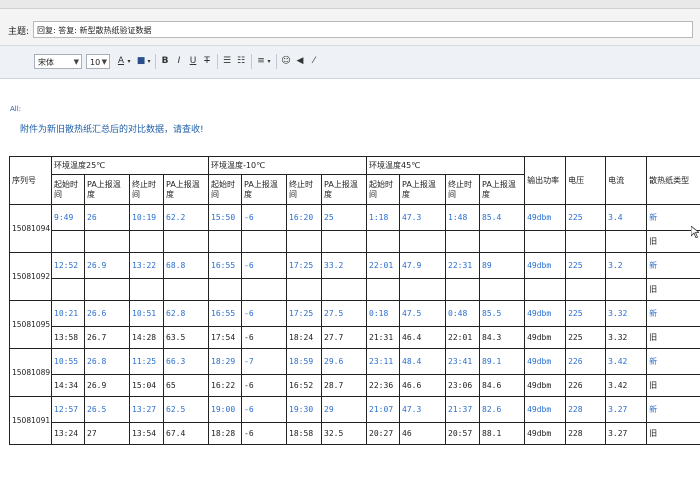  I want to click on table-cell: 旧, so click(673, 385).